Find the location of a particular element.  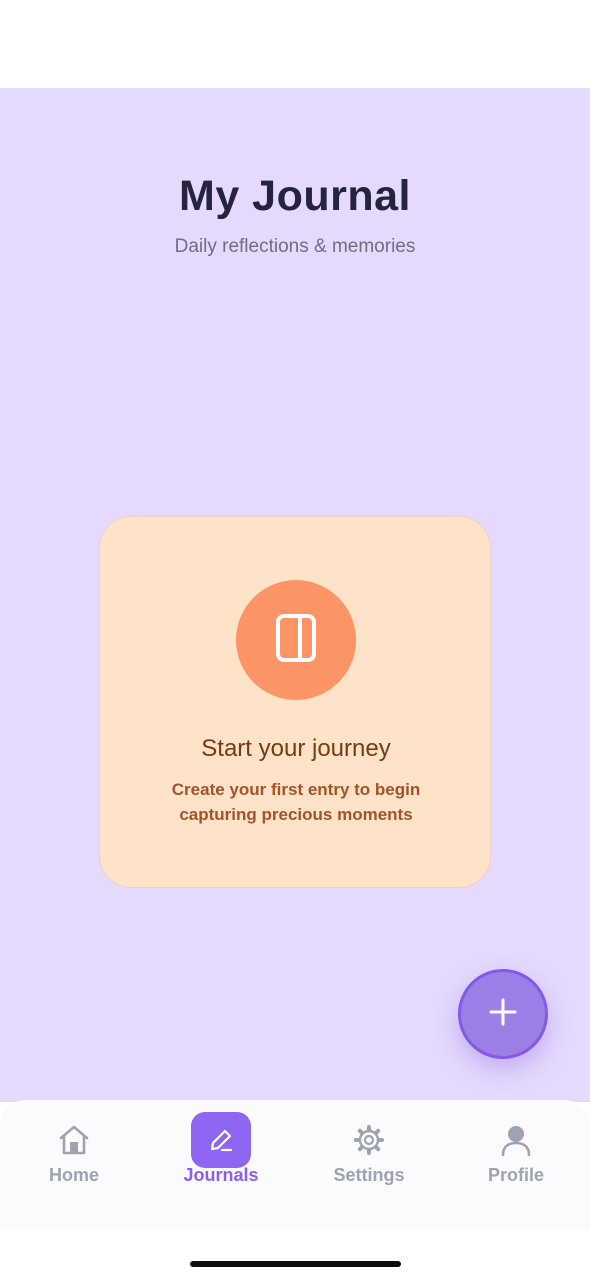

add-entry-button is located at coordinates (503, 1014).